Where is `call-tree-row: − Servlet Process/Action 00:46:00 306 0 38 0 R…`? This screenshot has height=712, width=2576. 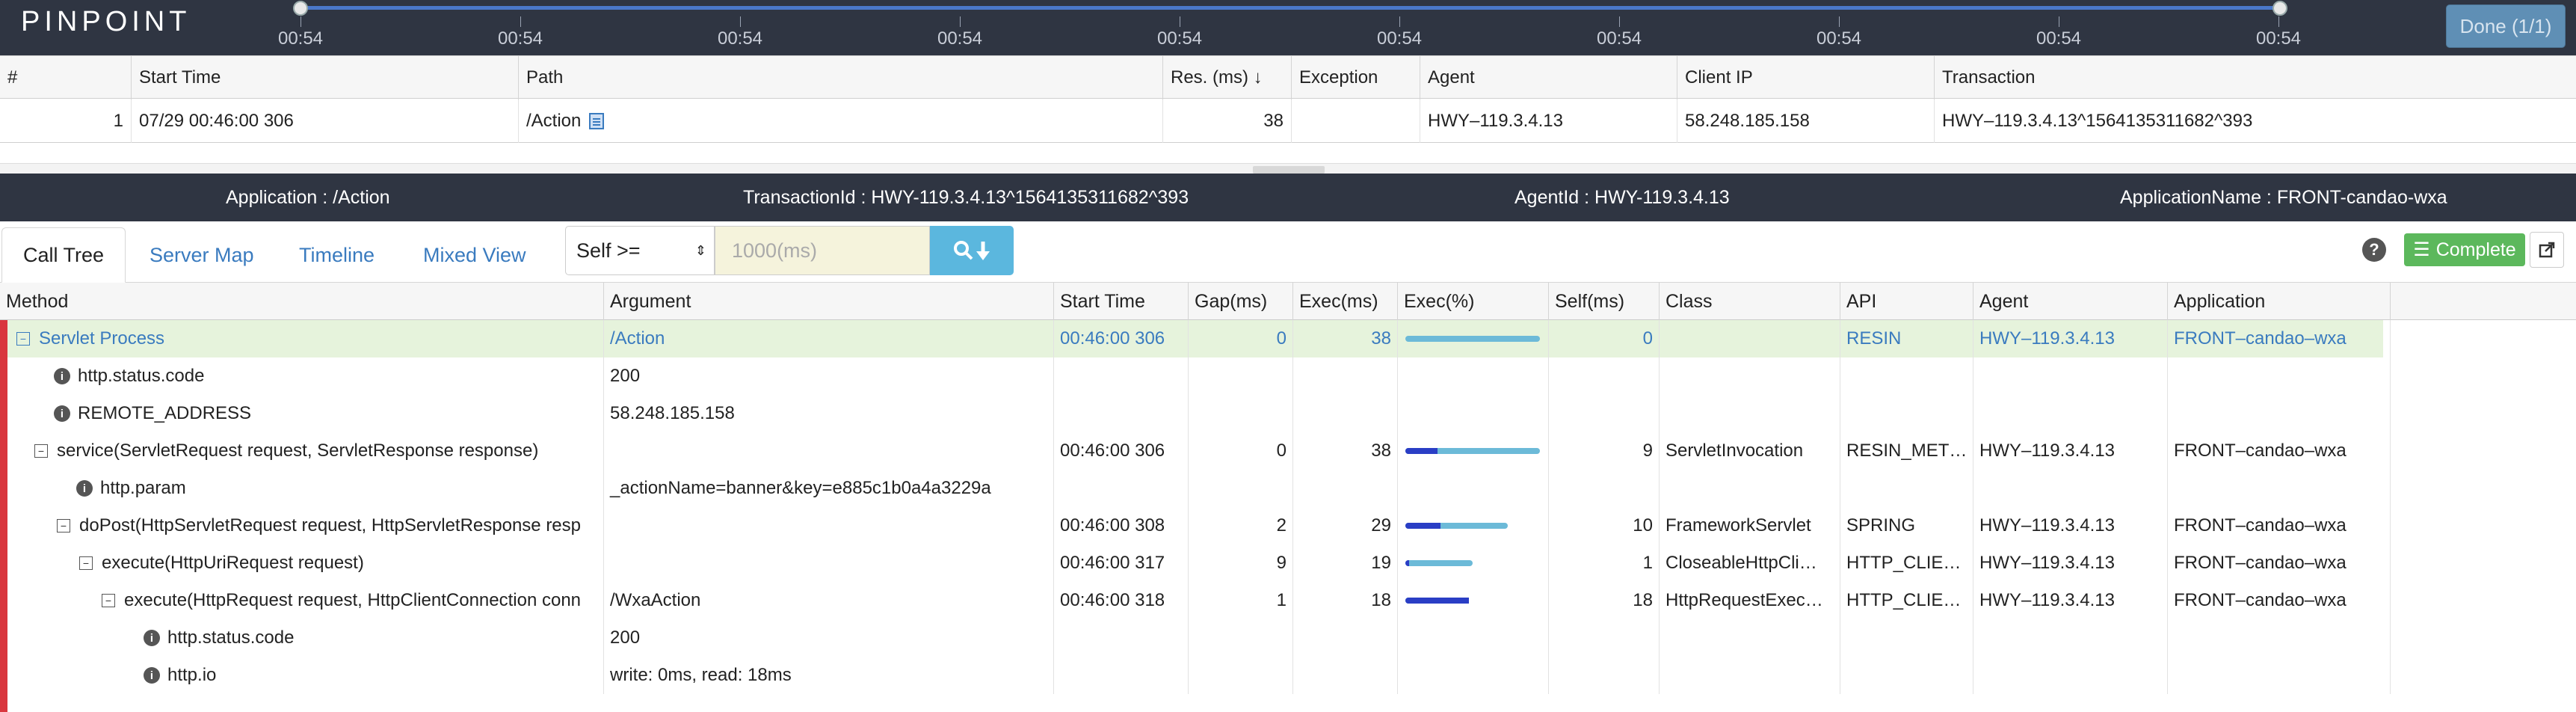
call-tree-row: − Servlet Process/Action 00:46:00 306 0 38 0 R… is located at coordinates (1199, 338).